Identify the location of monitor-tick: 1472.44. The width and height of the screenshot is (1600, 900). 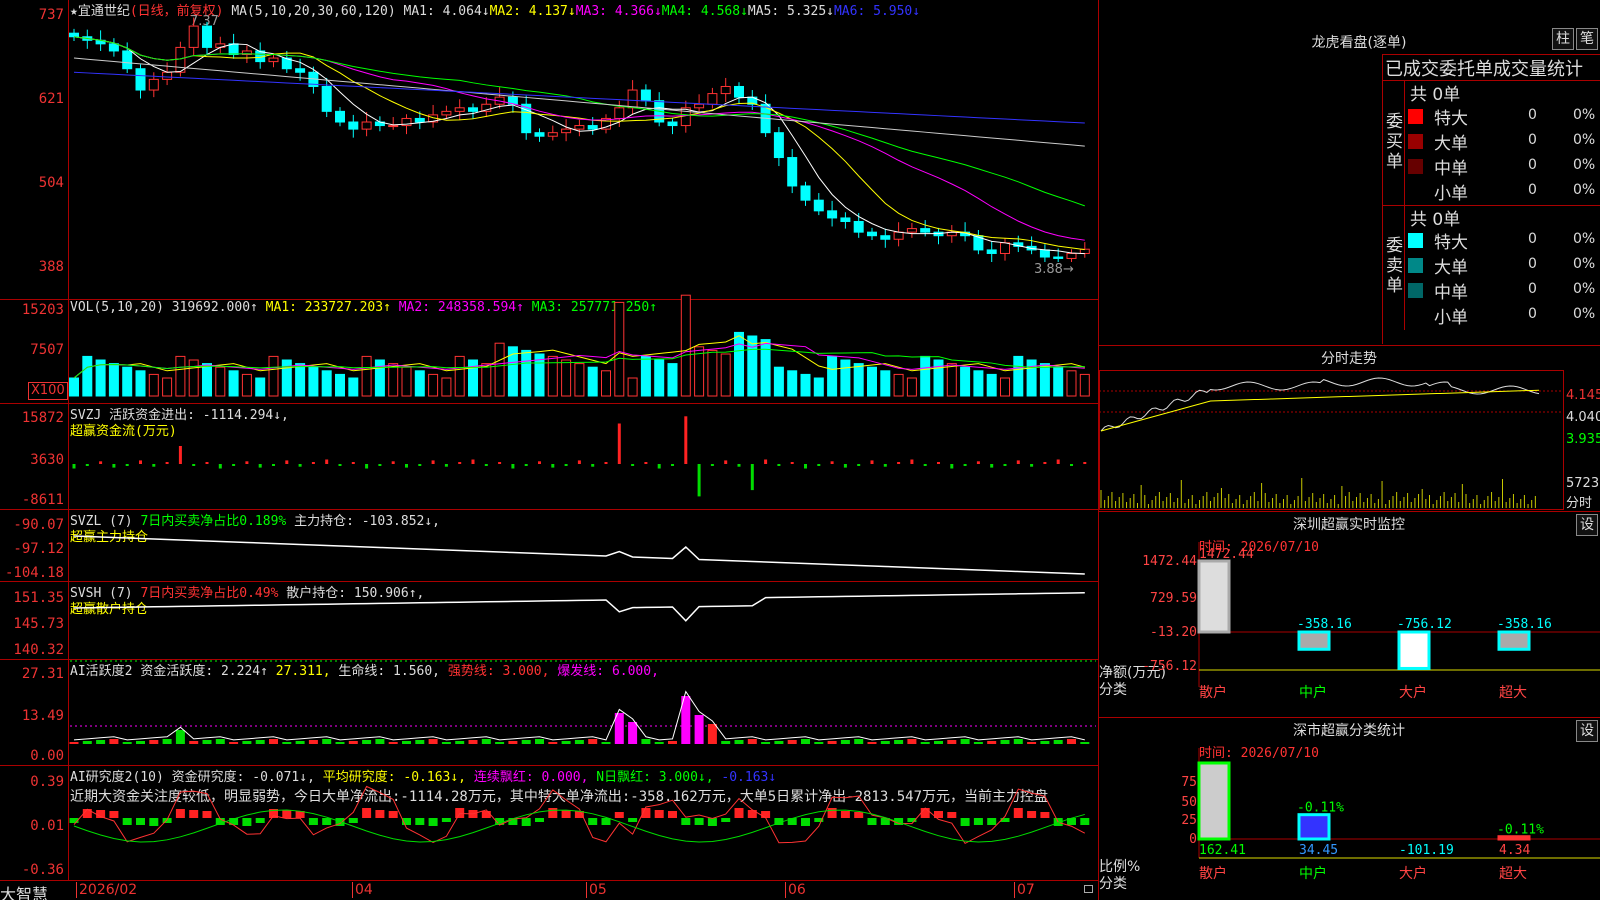
(1169, 561).